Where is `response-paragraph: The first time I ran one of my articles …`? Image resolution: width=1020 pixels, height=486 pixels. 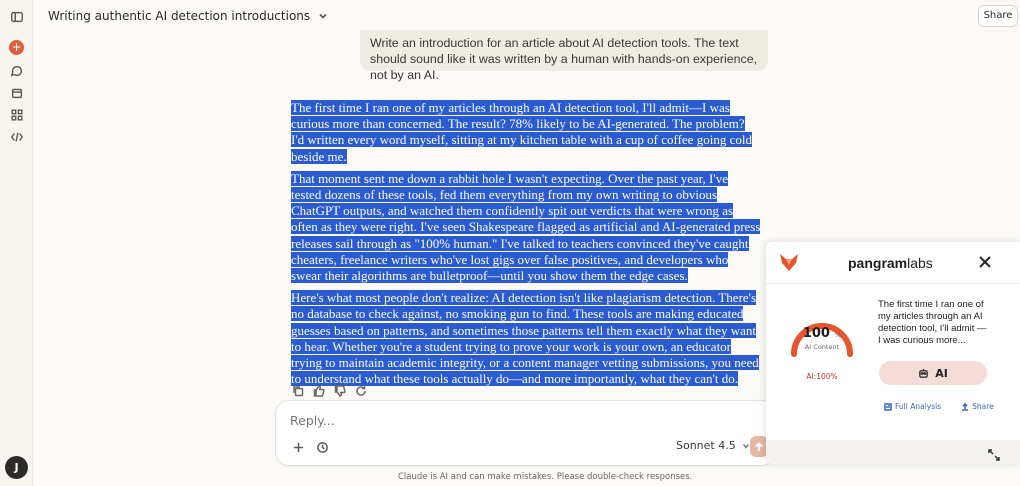
response-paragraph: The first time I ran one of my articles … is located at coordinates (521, 132).